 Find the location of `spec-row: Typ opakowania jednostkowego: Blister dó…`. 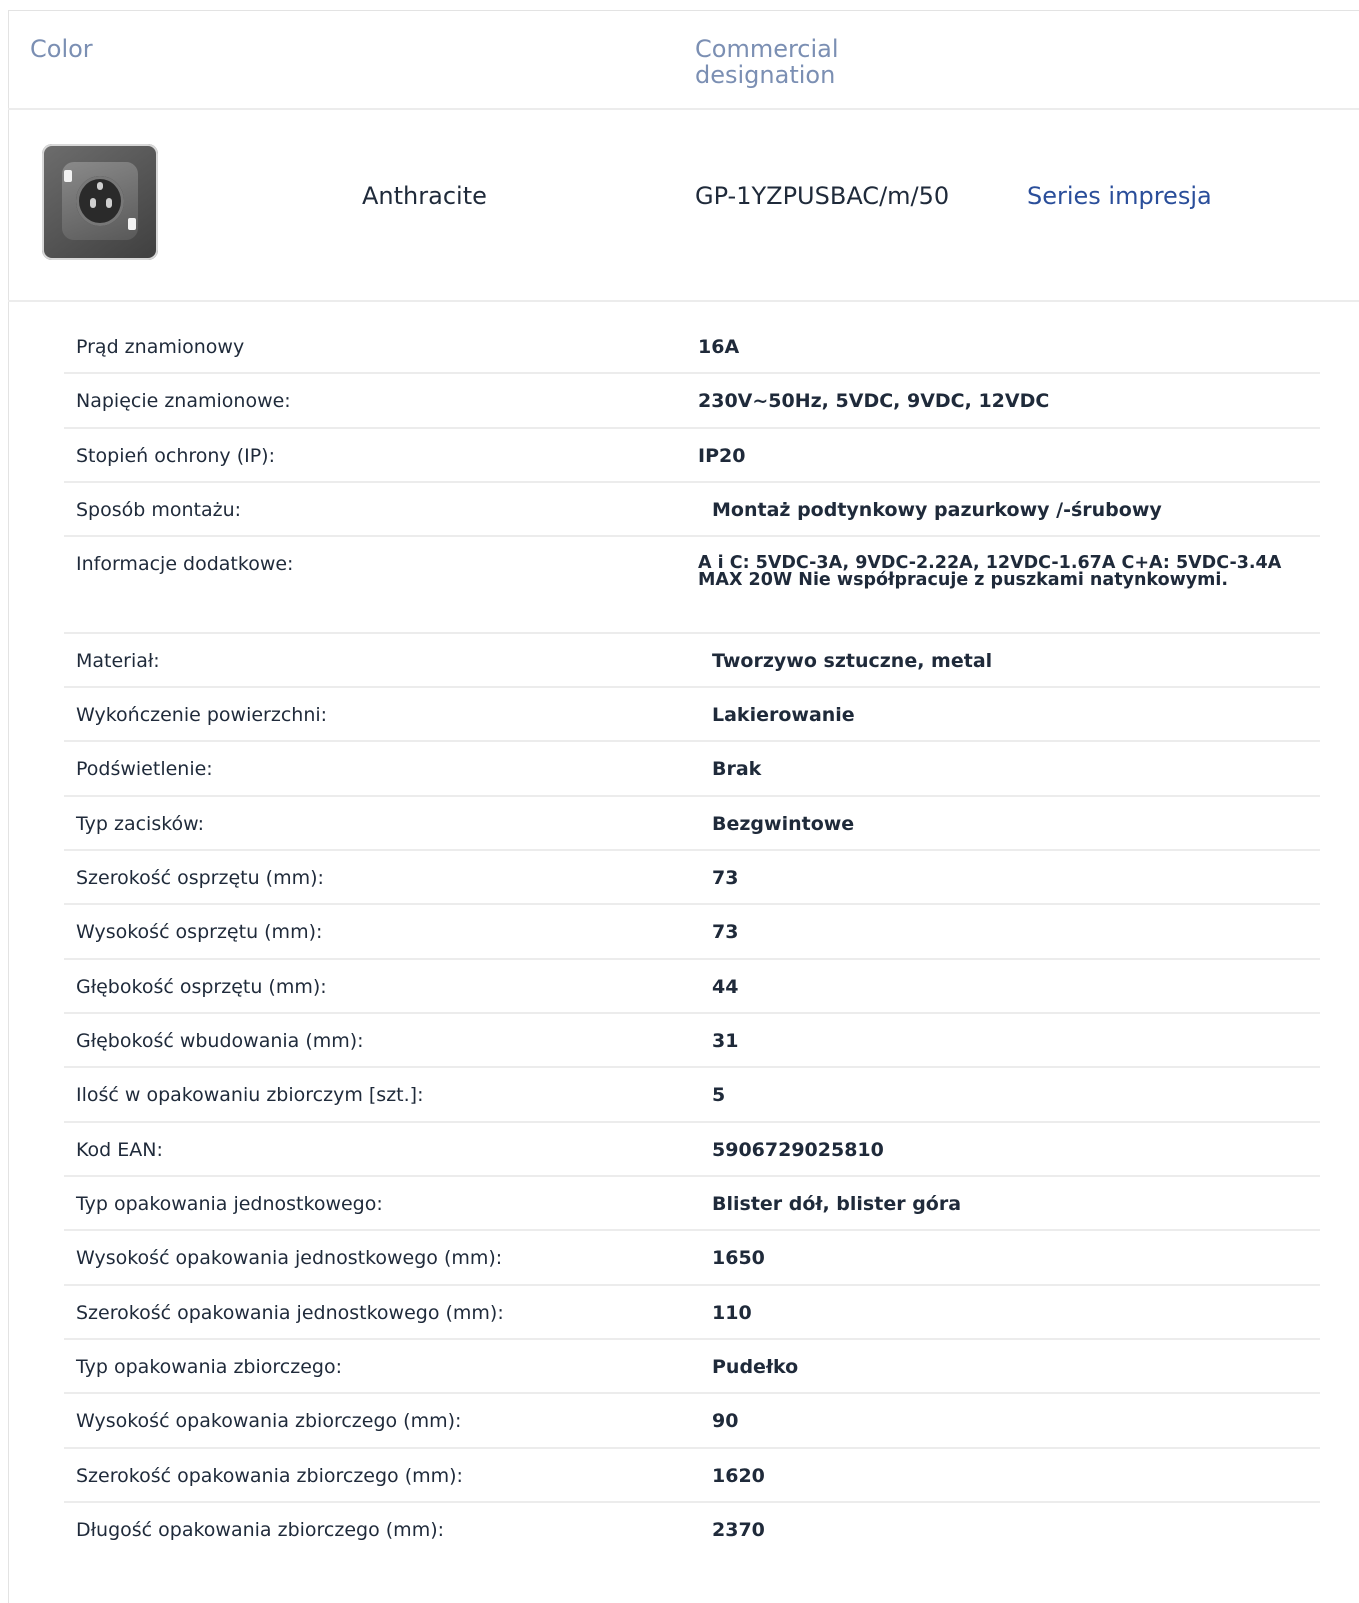

spec-row: Typ opakowania jednostkowego: Blister dó… is located at coordinates (692, 1204).